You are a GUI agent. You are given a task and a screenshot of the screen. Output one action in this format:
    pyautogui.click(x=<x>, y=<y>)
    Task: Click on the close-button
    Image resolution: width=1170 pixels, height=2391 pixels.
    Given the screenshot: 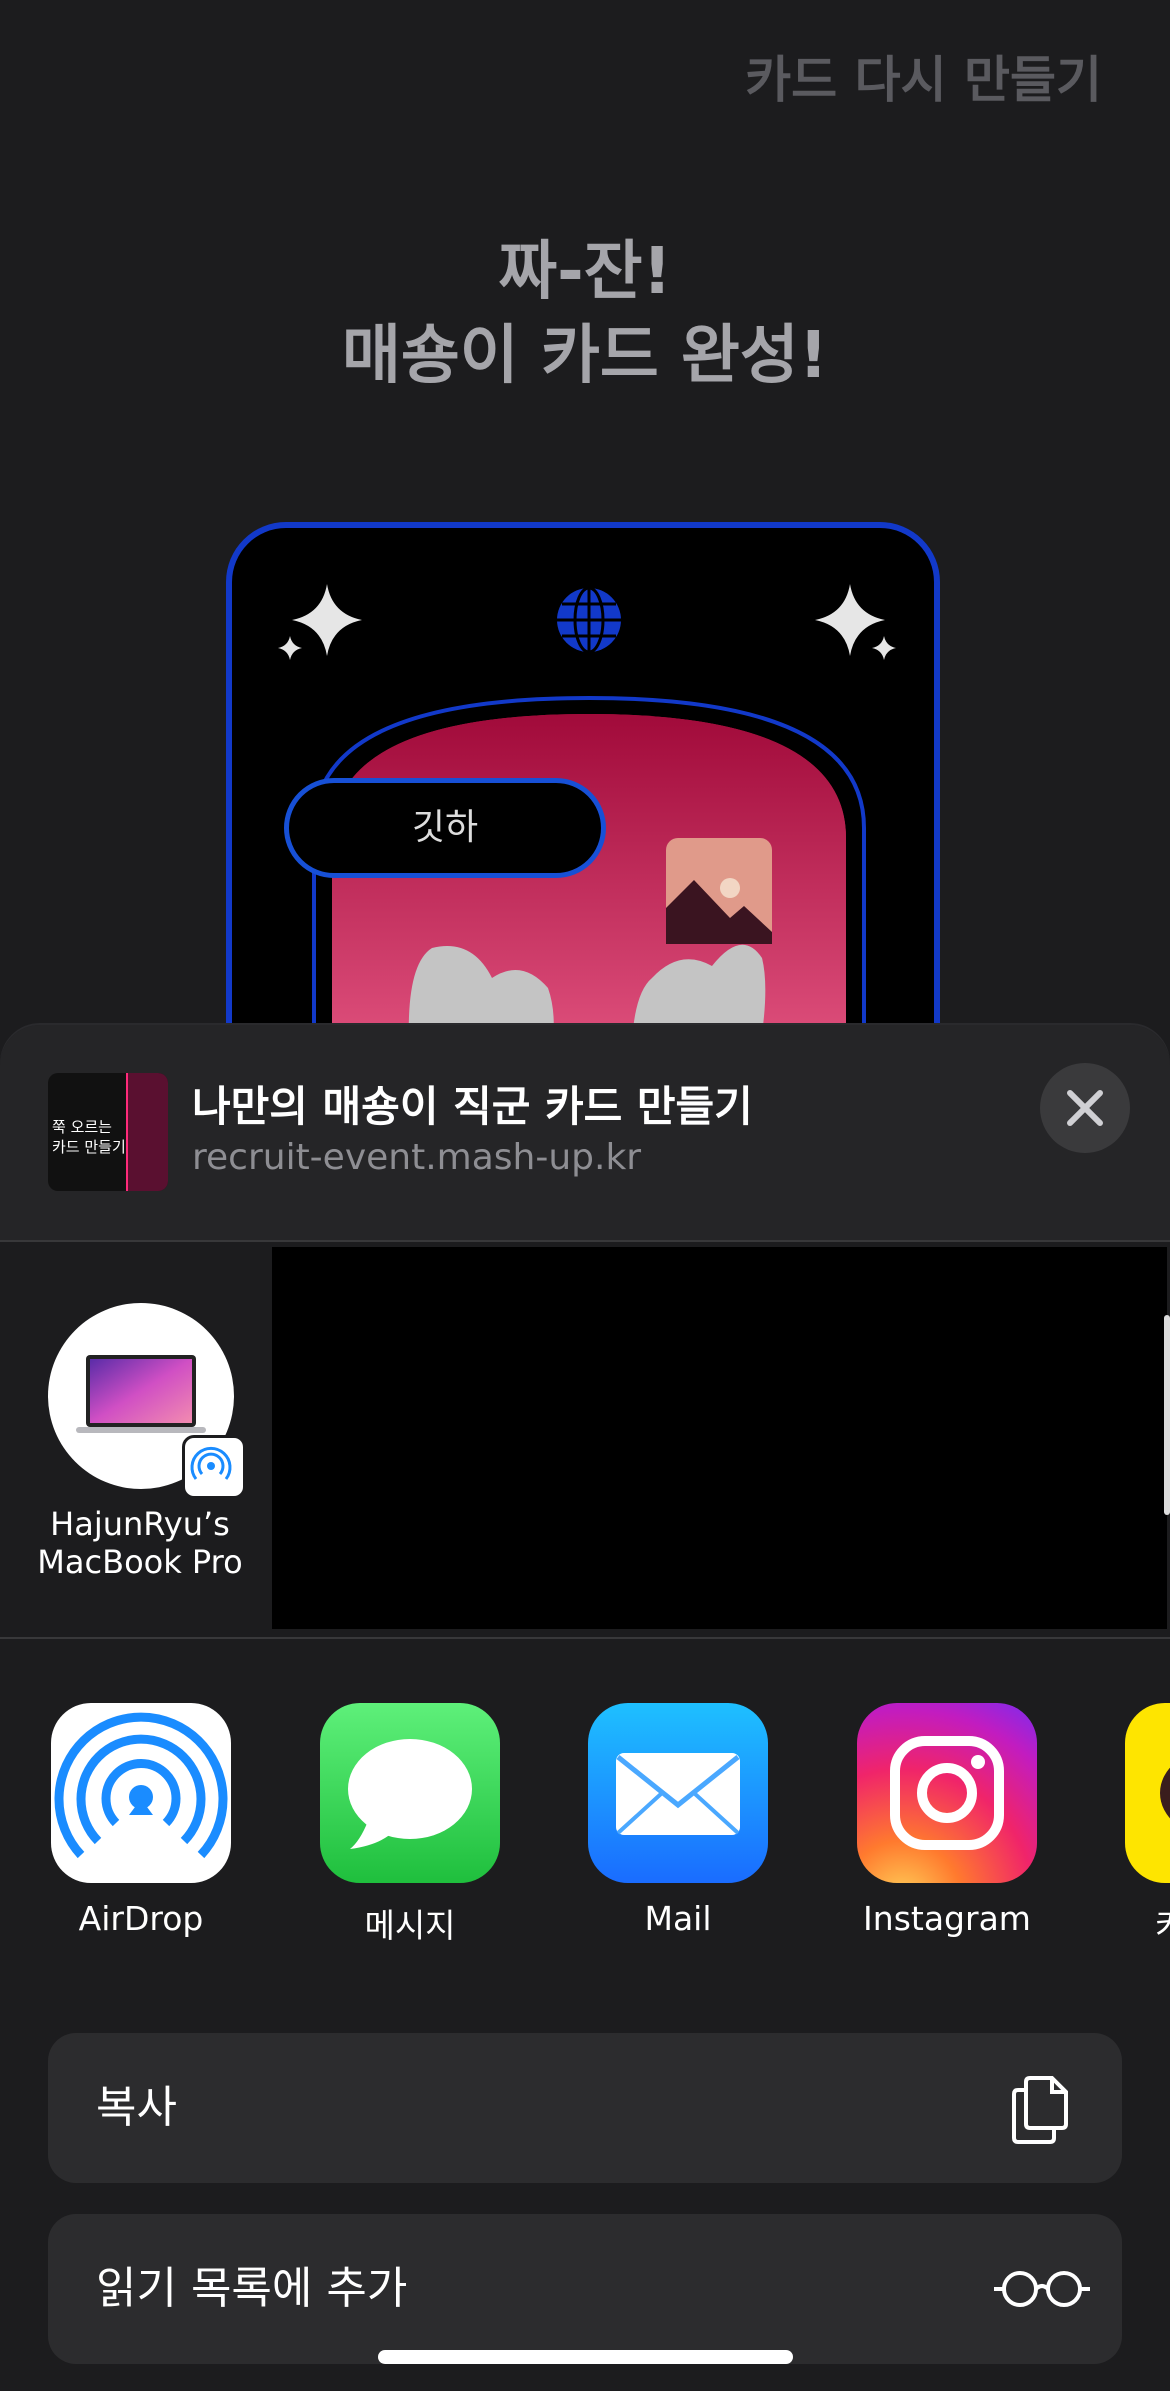 What is the action you would take?
    pyautogui.click(x=1085, y=1108)
    